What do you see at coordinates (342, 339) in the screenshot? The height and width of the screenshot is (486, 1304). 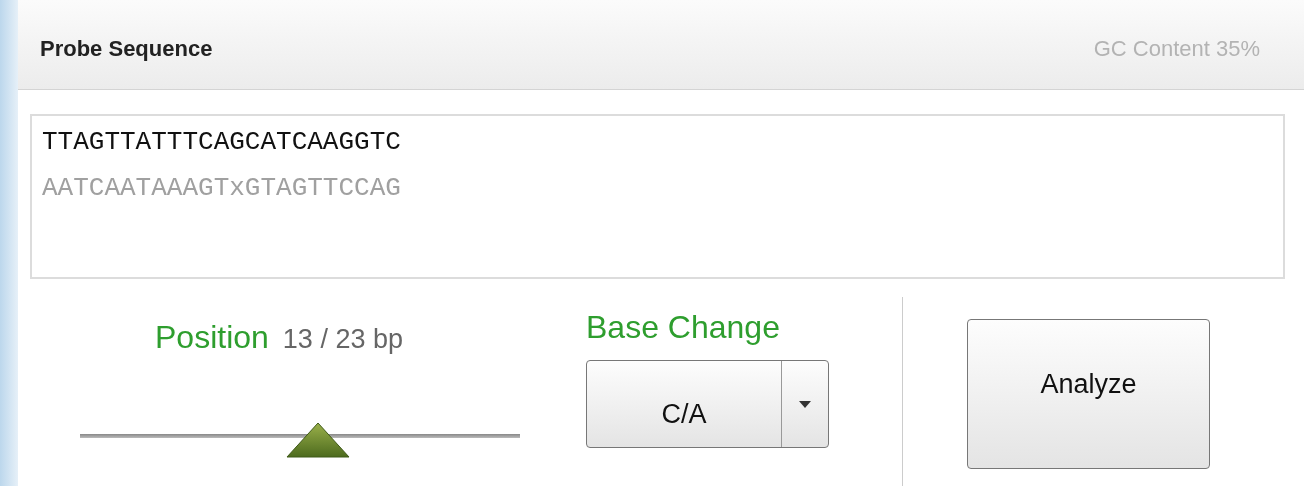 I see `position-reading: 13 / 23 bp` at bounding box center [342, 339].